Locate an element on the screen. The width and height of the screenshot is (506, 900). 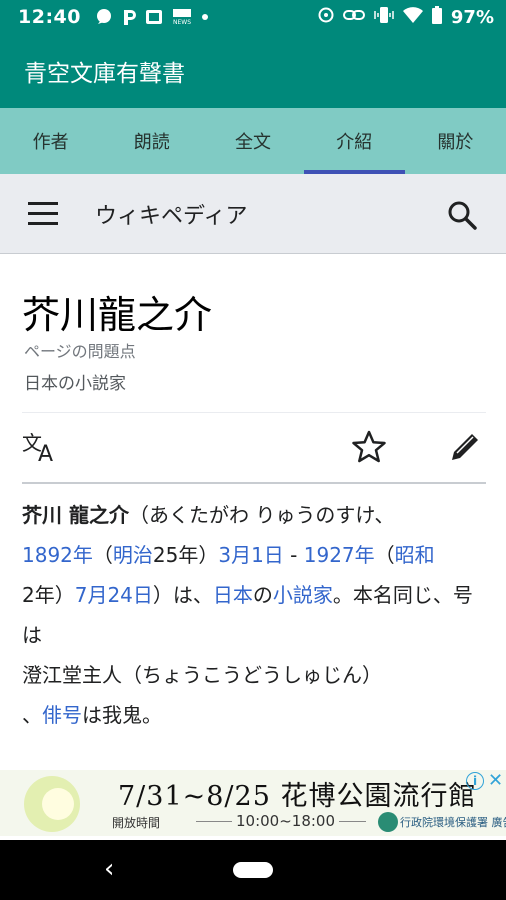
home-pill-icon is located at coordinates (253, 870).